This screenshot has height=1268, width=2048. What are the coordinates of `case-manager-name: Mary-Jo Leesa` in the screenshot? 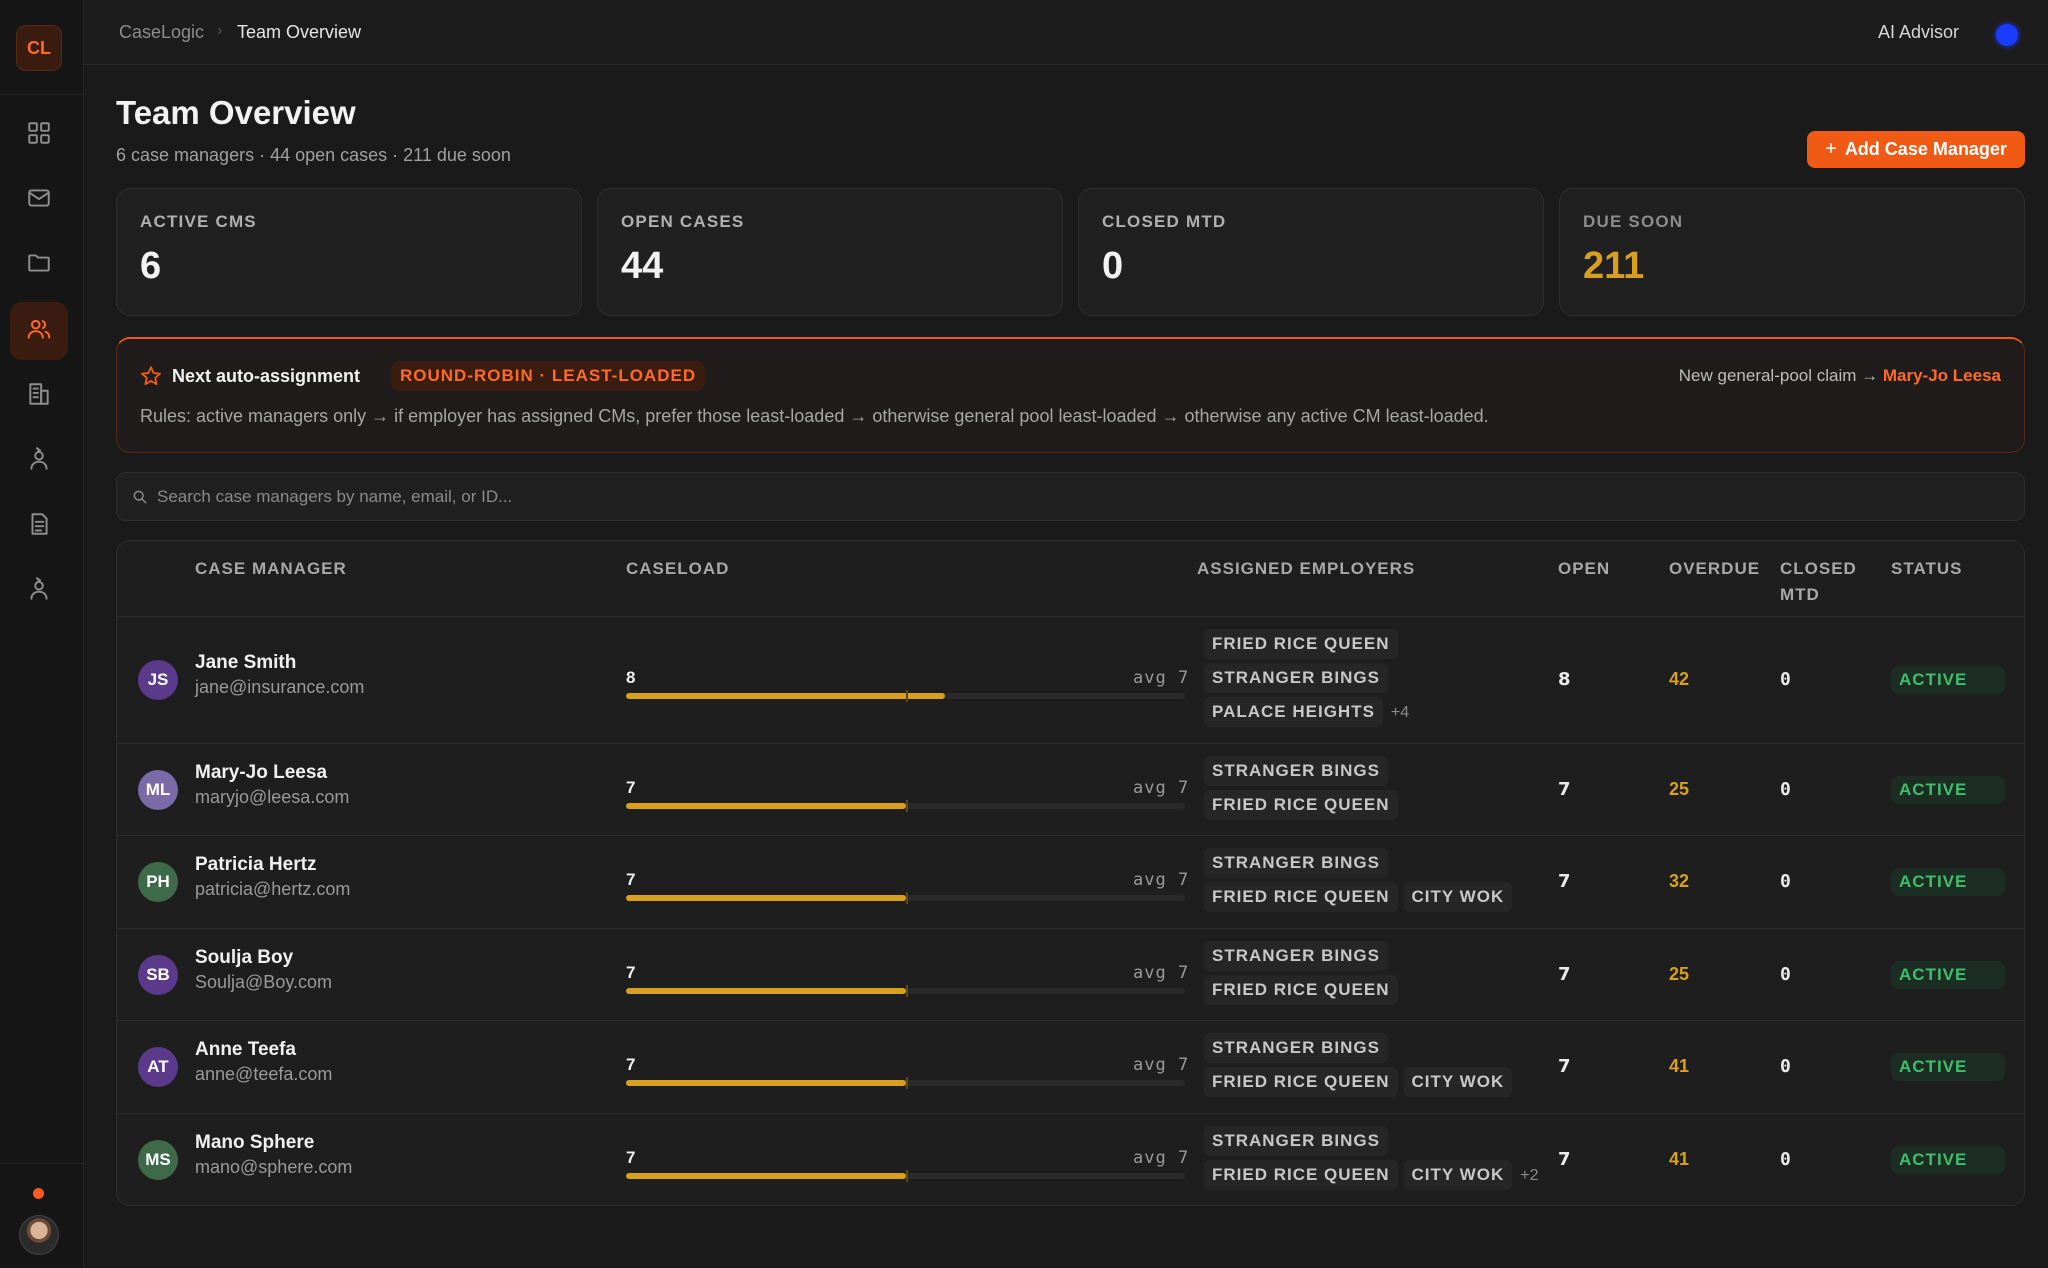 It's located at (261, 773).